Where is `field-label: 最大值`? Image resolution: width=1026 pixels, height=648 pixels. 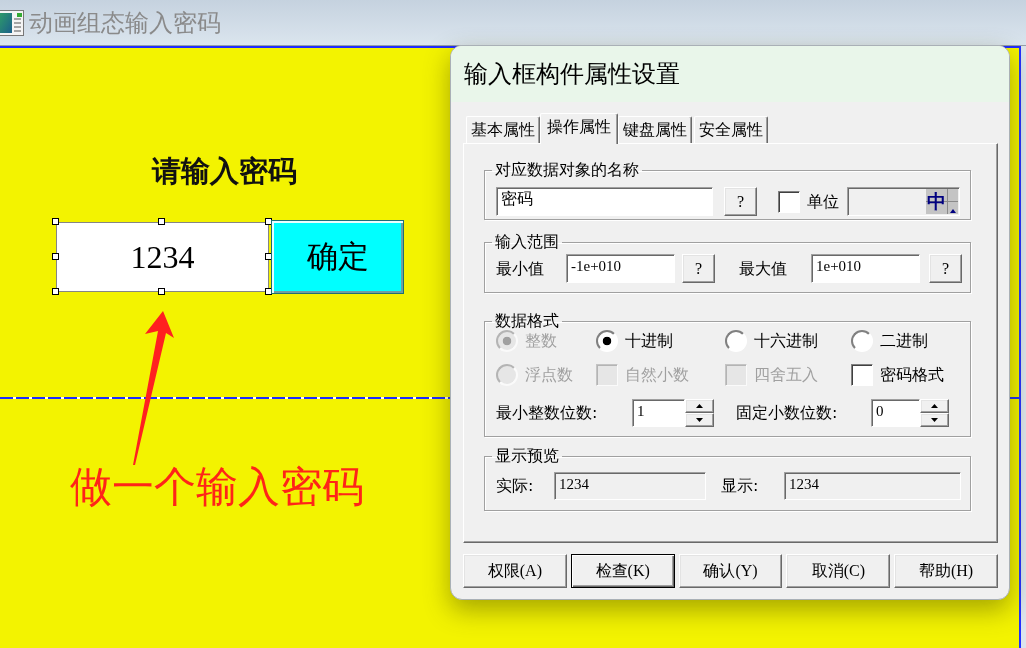 field-label: 最大值 is located at coordinates (763, 268).